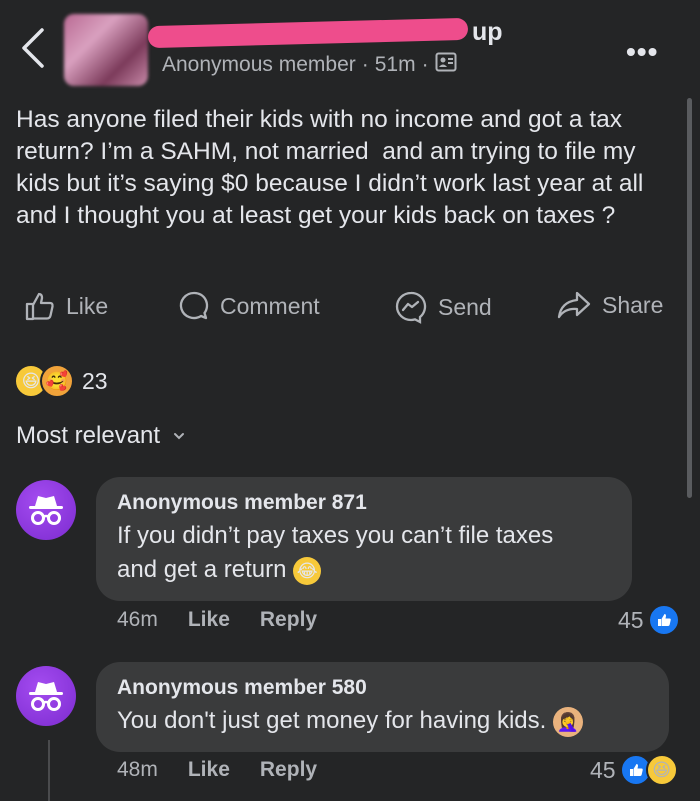 The width and height of the screenshot is (700, 801). What do you see at coordinates (307, 570) in the screenshot?
I see `laugh-cry-emoji-icon: 😂` at bounding box center [307, 570].